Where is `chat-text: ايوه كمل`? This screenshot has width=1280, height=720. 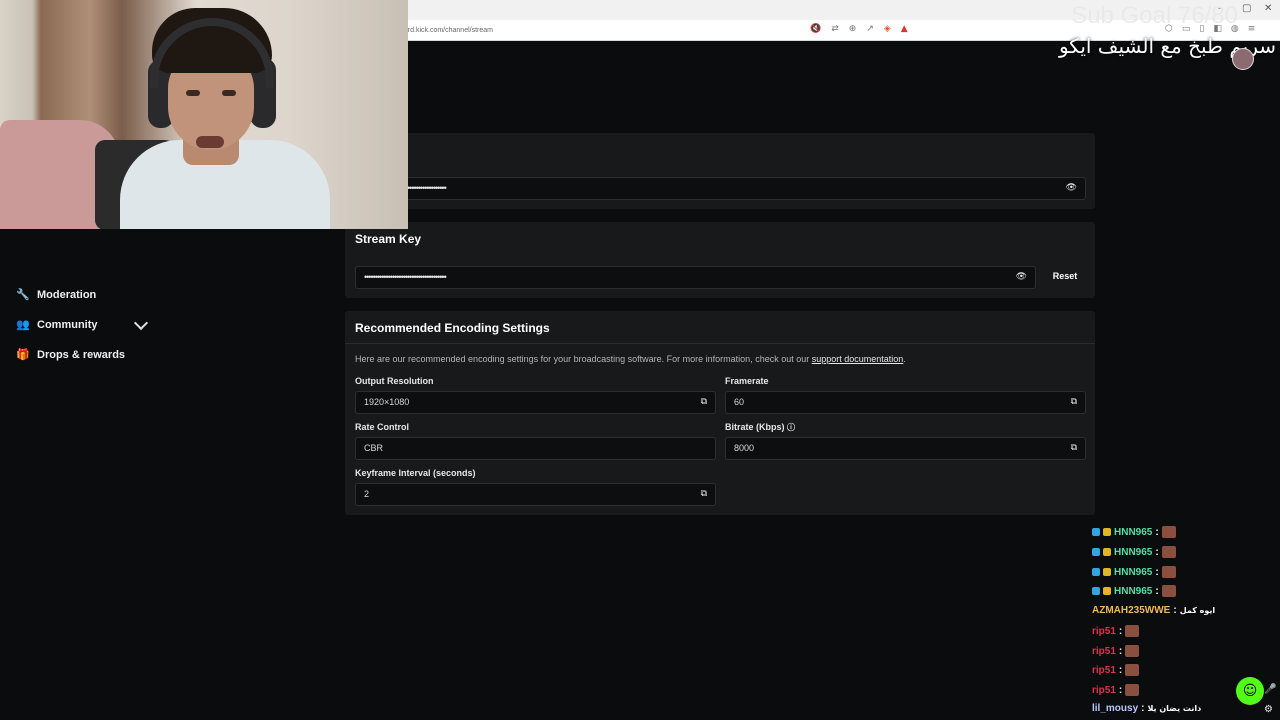
chat-text: ايوه كمل is located at coordinates (1197, 610).